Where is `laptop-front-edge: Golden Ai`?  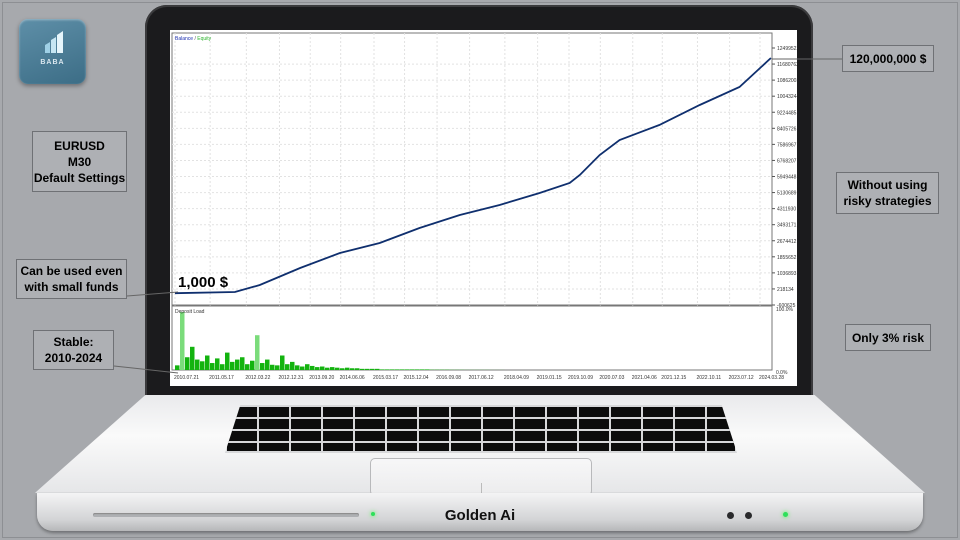 laptop-front-edge: Golden Ai is located at coordinates (480, 512).